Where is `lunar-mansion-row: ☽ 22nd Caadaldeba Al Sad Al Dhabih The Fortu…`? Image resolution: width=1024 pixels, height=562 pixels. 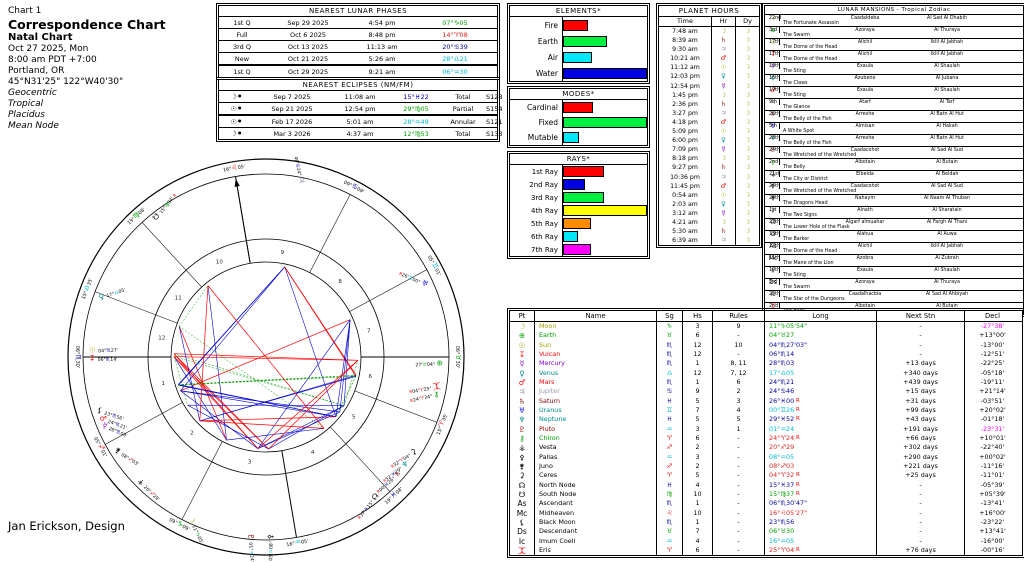 lunar-mansion-row: ☽ 22nd Caadaldeba Al Sad Al Dhabih The Fortu… is located at coordinates (894, 20).